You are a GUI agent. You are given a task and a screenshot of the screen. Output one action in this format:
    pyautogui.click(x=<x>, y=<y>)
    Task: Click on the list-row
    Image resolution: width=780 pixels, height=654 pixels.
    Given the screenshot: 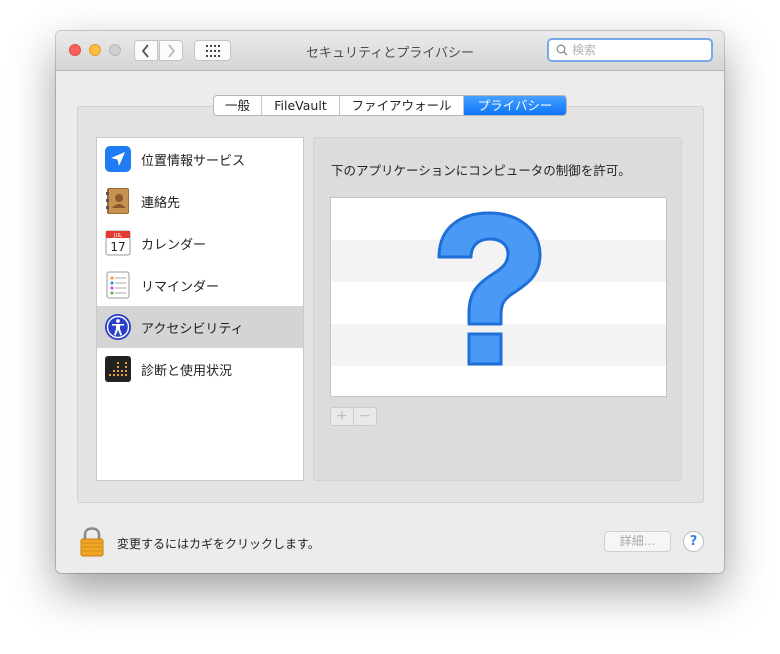 What is the action you would take?
    pyautogui.click(x=498, y=381)
    